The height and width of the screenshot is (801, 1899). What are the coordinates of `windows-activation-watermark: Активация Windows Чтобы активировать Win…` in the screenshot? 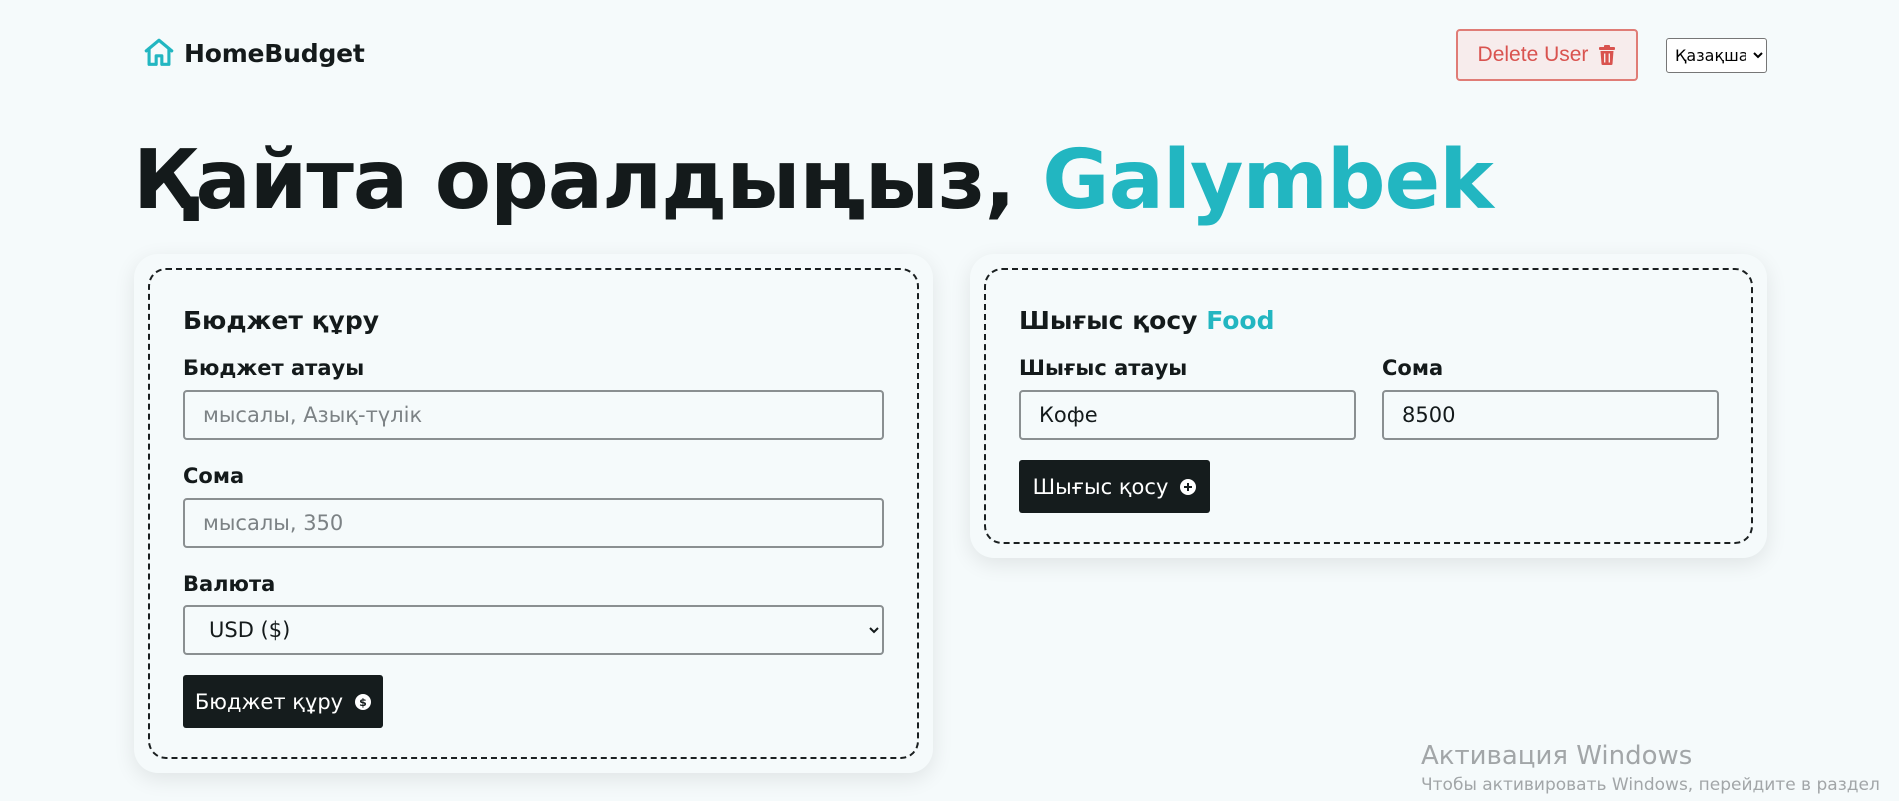 It's located at (1650, 769).